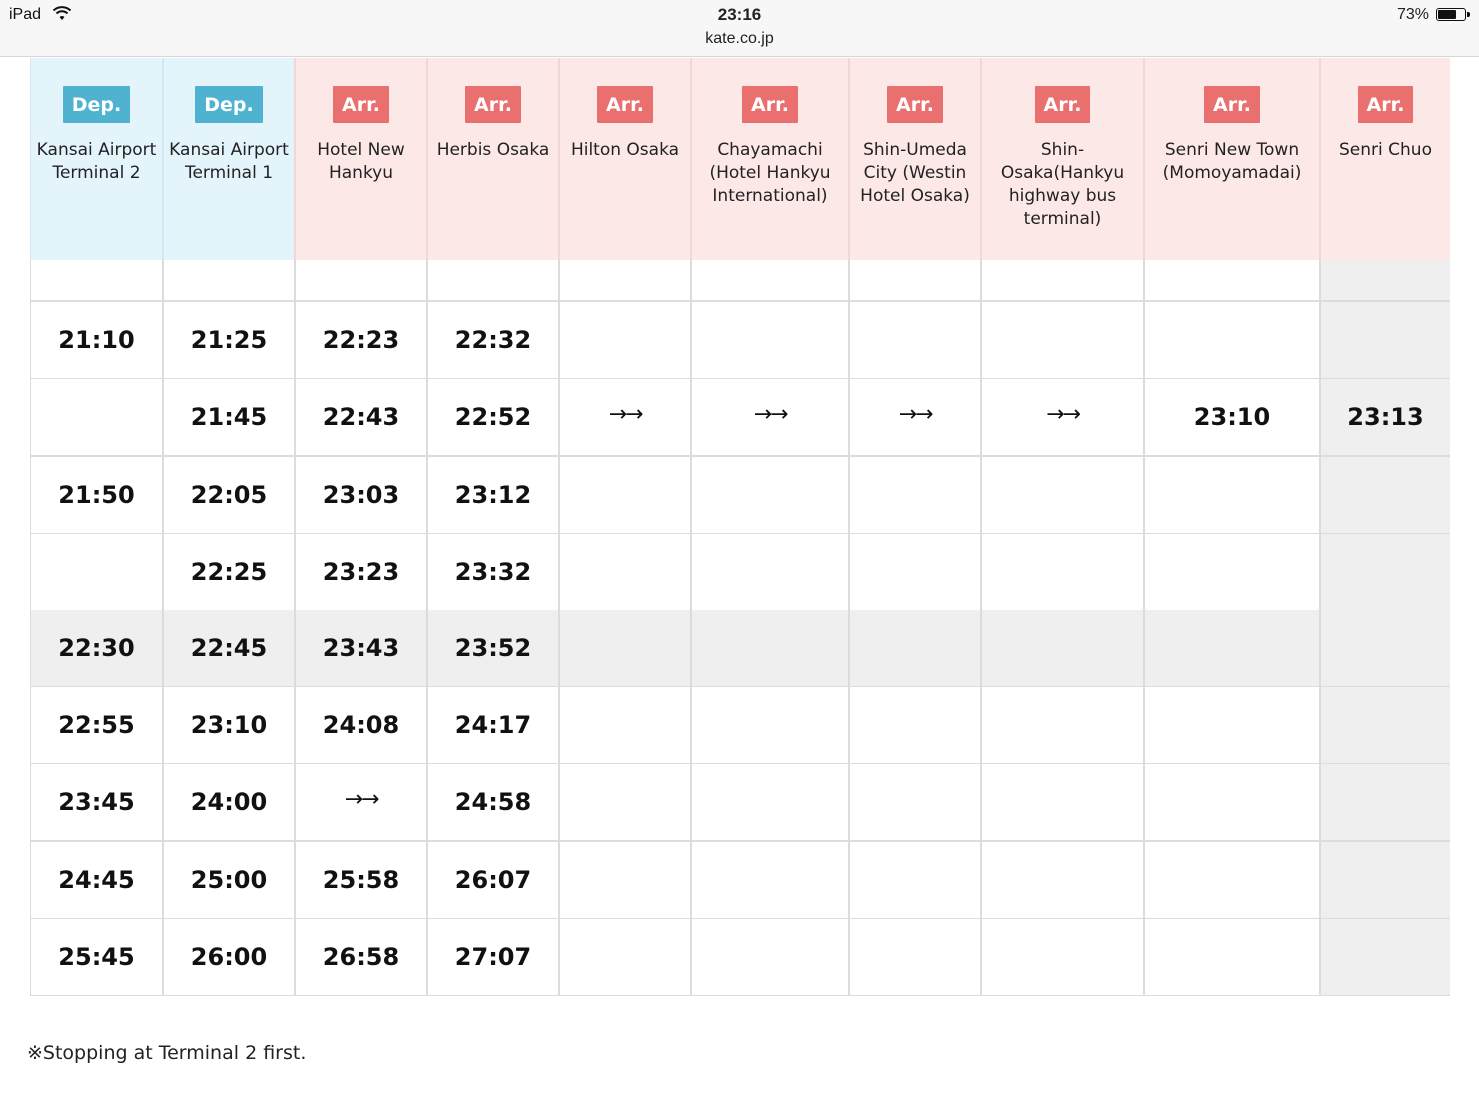 The width and height of the screenshot is (1479, 1109). I want to click on table-cell: 21:45, so click(228, 417).